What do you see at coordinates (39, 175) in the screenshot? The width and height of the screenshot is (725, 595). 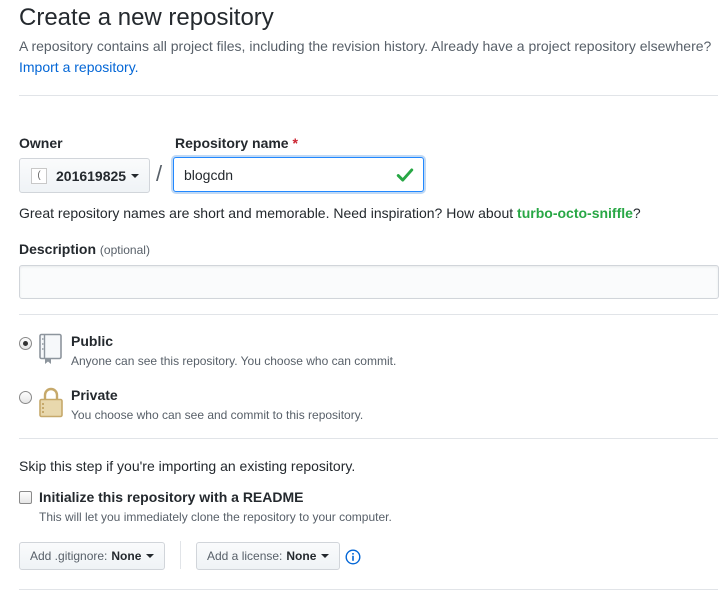 I see `avatar: (` at bounding box center [39, 175].